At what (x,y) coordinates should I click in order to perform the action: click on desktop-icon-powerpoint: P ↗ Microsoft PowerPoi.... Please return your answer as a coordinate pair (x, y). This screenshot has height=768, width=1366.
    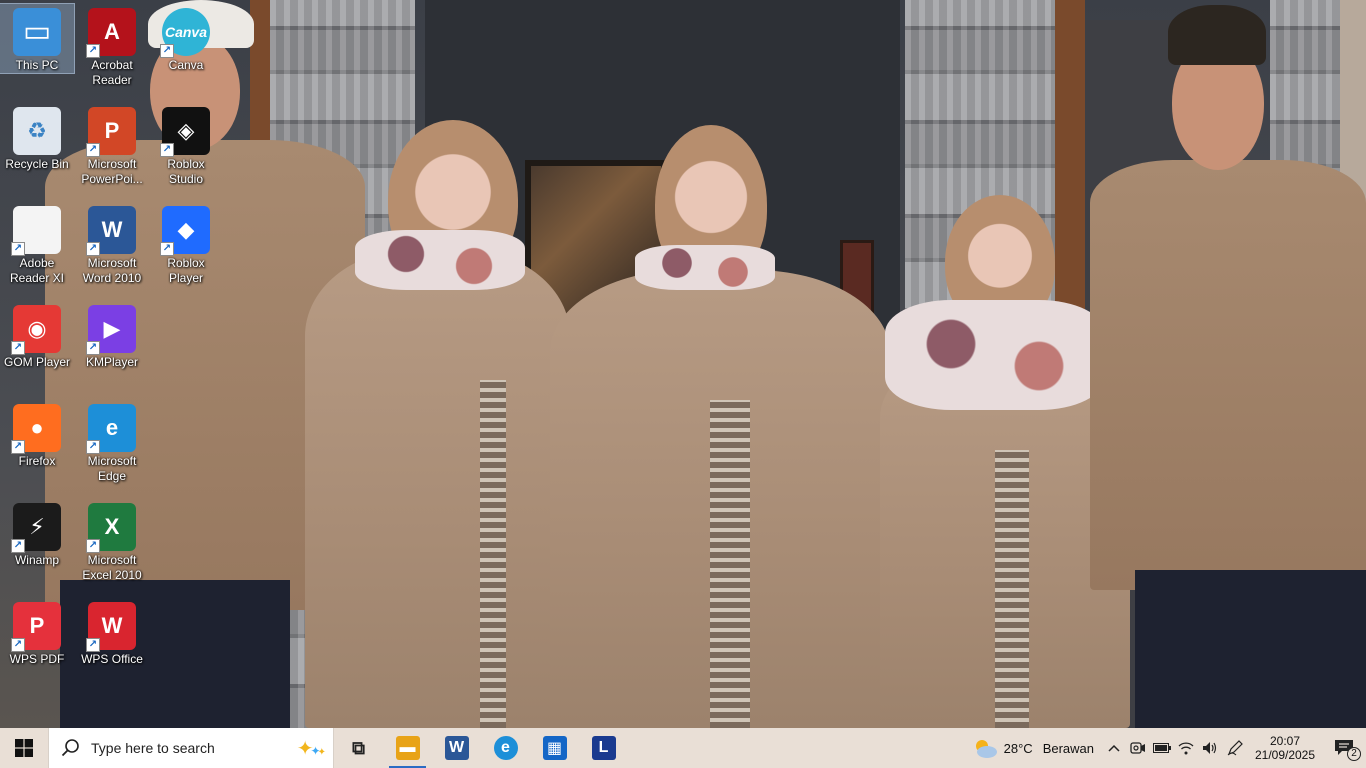
    Looking at the image, I should click on (112, 145).